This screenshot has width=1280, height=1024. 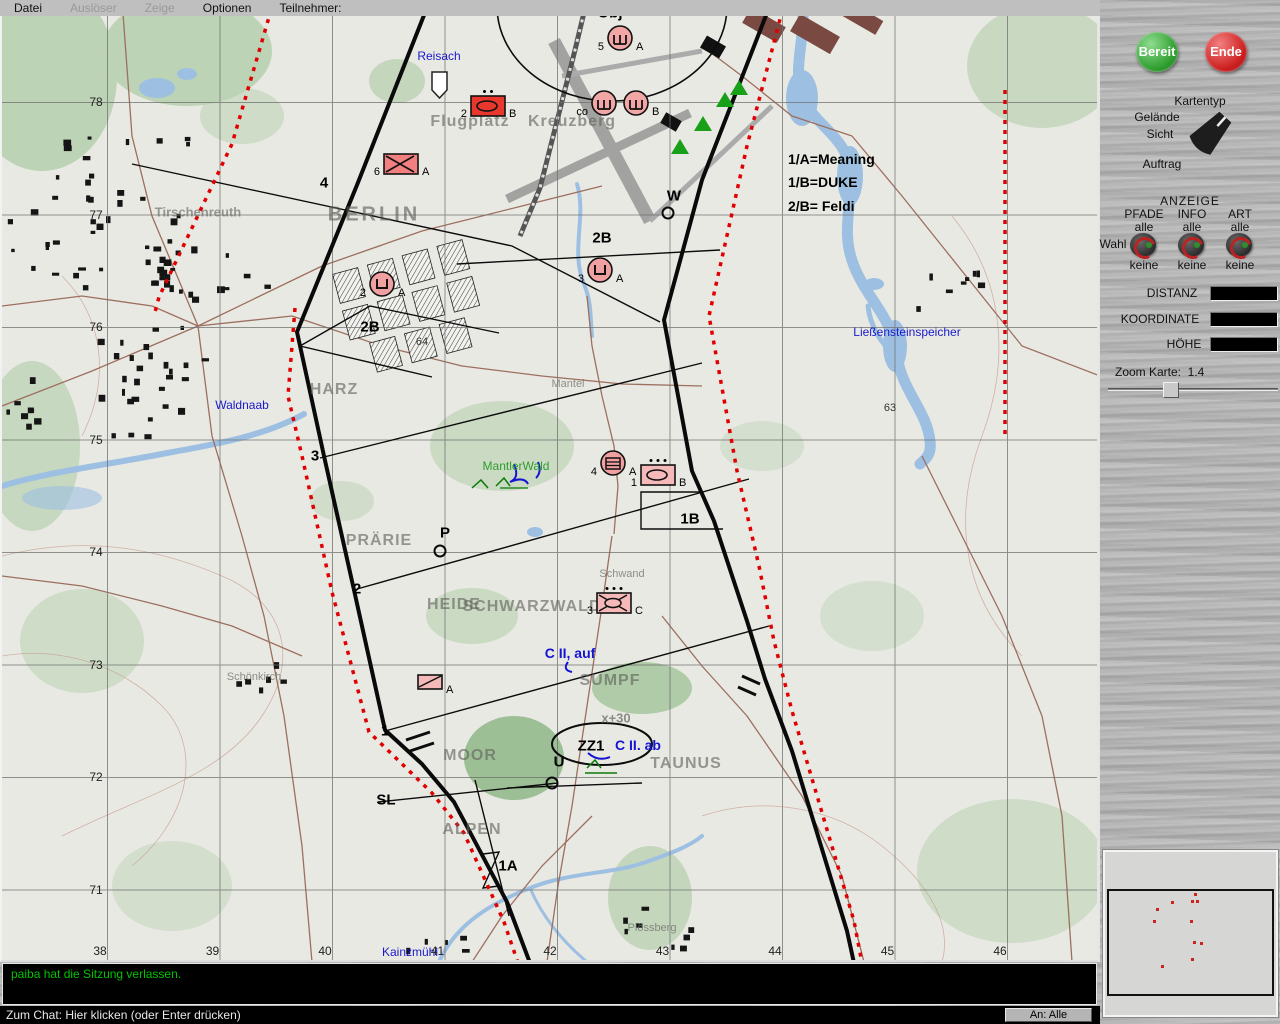 I want to click on unit-symbol: 4A, so click(x=613, y=464).